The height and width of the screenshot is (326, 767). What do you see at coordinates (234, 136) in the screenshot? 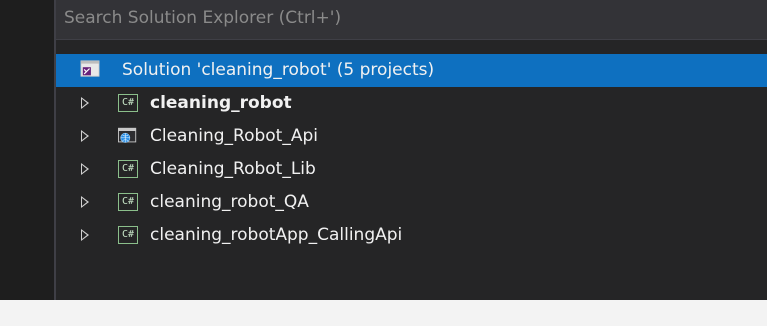
I see `project-label: Cleaning_Robot_Api` at bounding box center [234, 136].